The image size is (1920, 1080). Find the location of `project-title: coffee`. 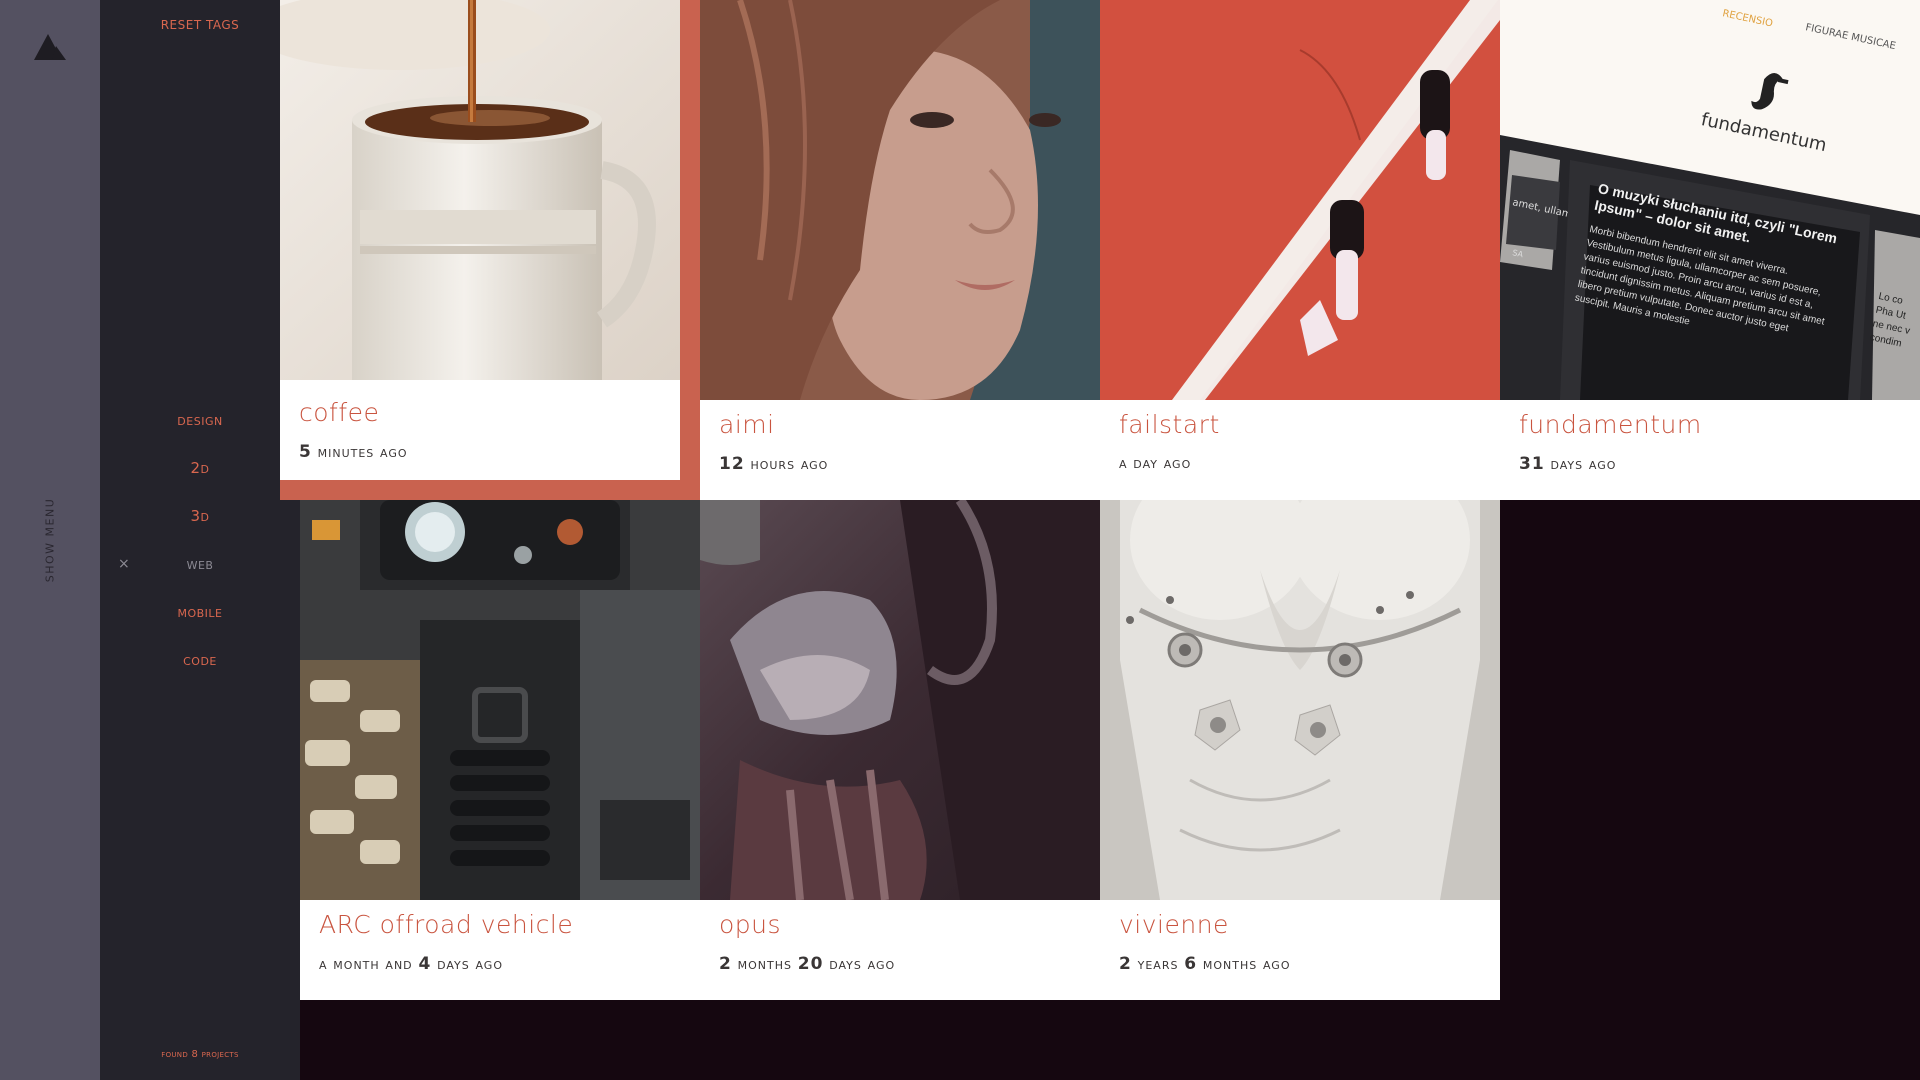

project-title: coffee is located at coordinates (339, 412).